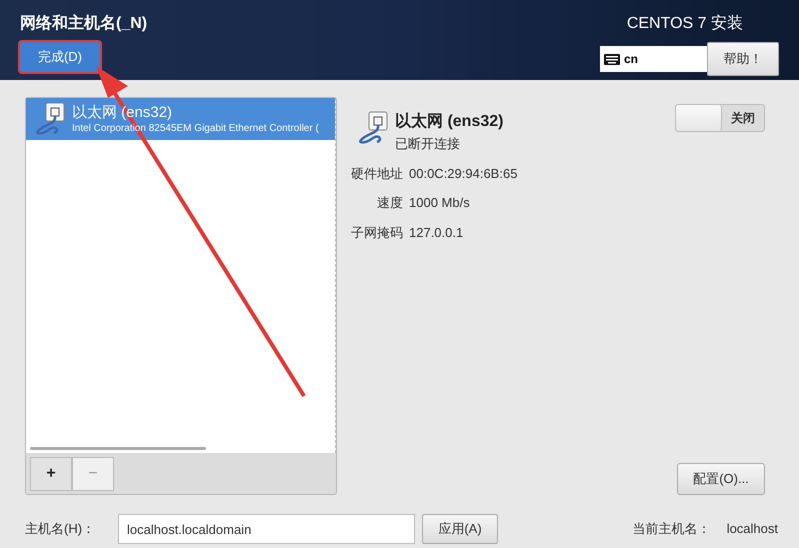 The image size is (799, 548). Describe the element at coordinates (671, 529) in the screenshot. I see `current-hostname-label: 当前主机名：` at that location.